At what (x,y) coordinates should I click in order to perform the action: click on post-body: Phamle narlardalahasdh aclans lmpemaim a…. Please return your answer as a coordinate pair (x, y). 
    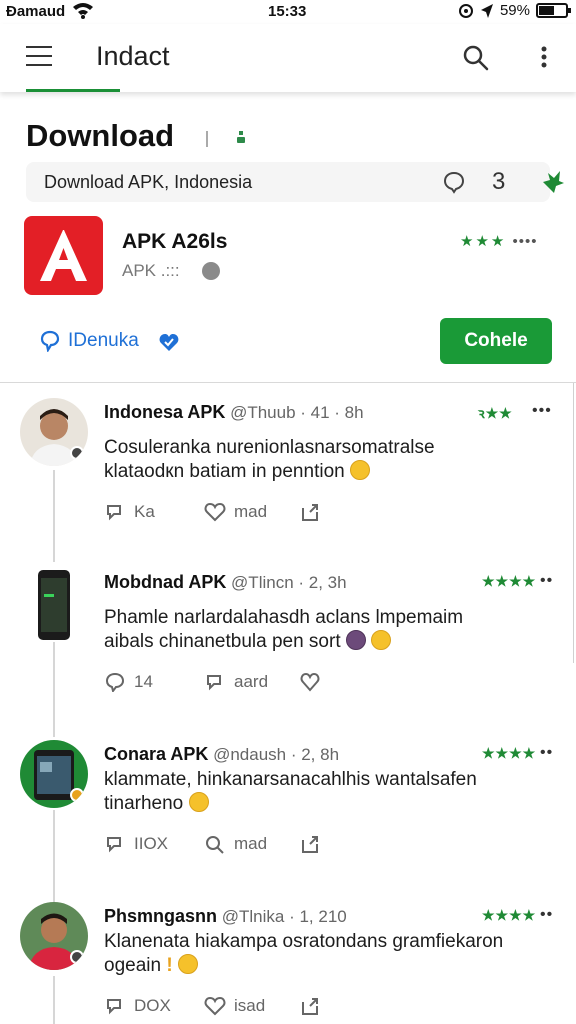
    Looking at the image, I should click on (284, 629).